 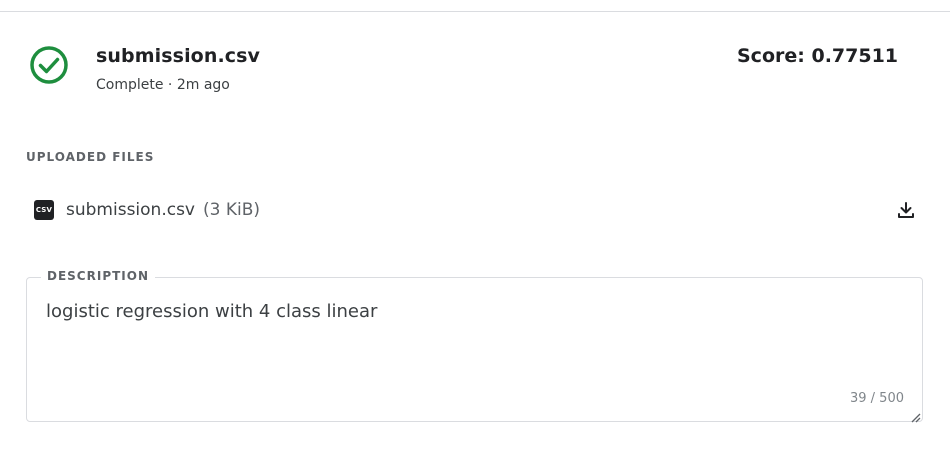 I want to click on top-divider, so click(x=475, y=11).